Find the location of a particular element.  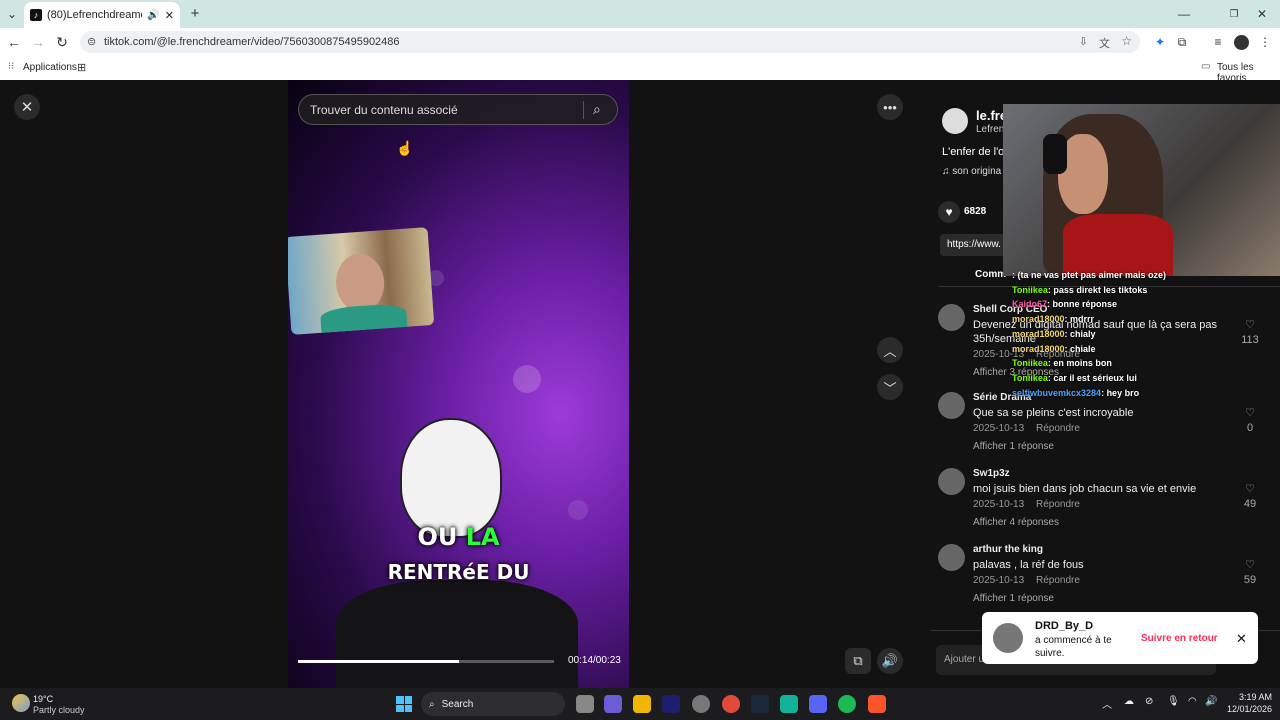

previous-video-icon: ︿ is located at coordinates (890, 350).